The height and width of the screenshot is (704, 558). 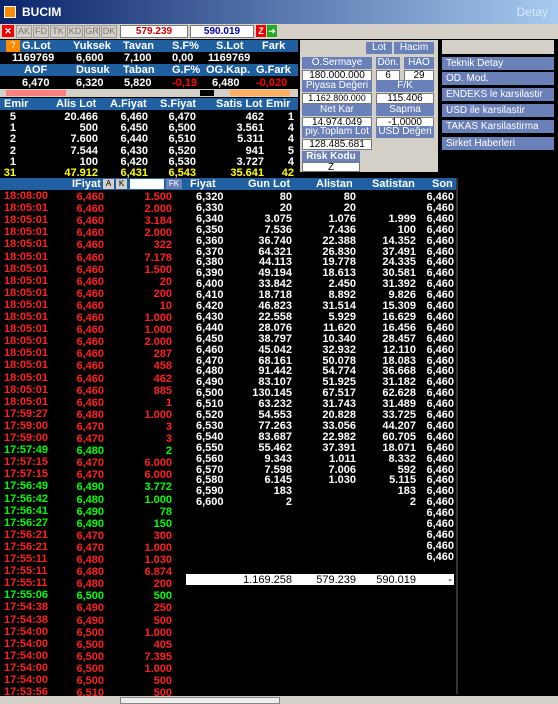 What do you see at coordinates (178, 104) in the screenshot?
I see `depth-h-sfiyat: S.Fiyat` at bounding box center [178, 104].